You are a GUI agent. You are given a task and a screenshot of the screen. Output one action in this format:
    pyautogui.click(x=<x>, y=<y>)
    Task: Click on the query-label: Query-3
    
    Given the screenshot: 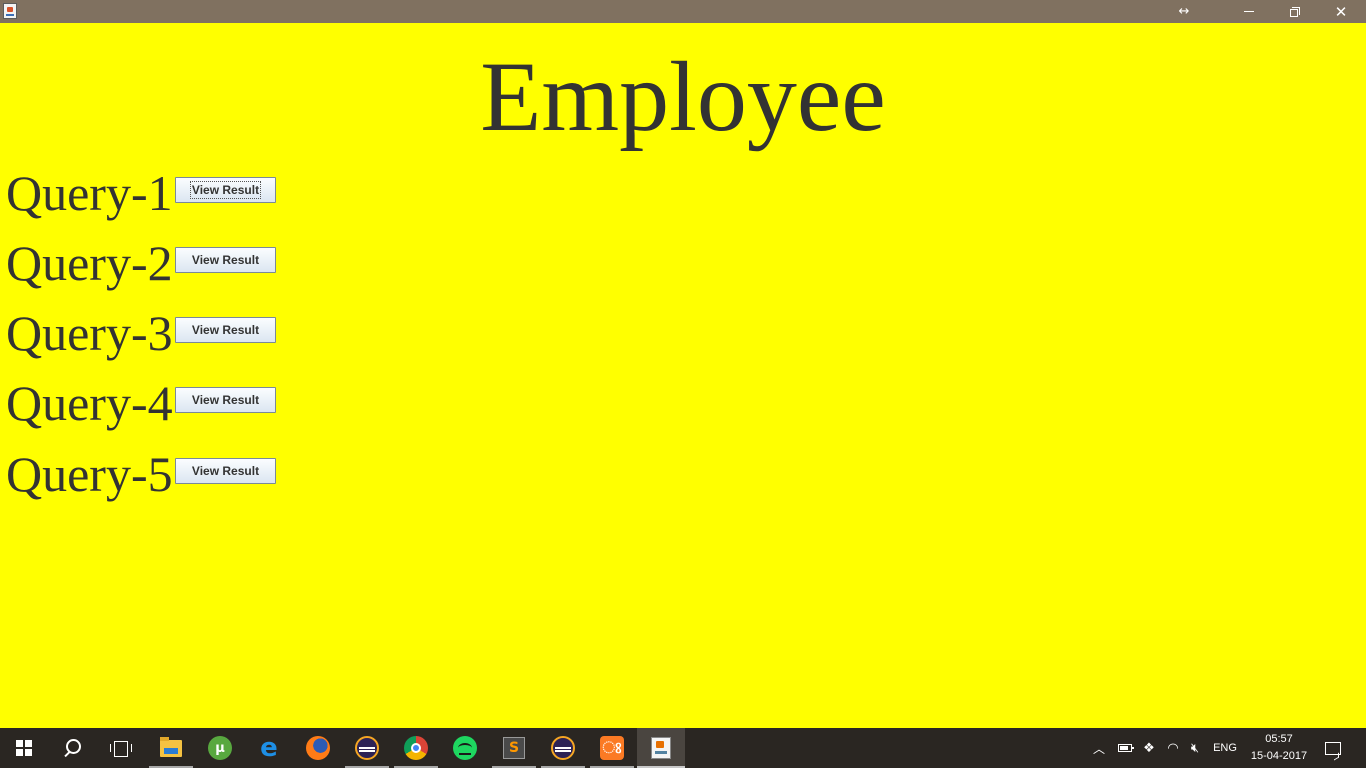 What is the action you would take?
    pyautogui.click(x=89, y=333)
    